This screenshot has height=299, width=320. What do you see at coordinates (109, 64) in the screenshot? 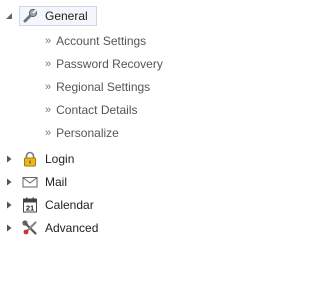
I see `tree-child-label: Password Recovery` at bounding box center [109, 64].